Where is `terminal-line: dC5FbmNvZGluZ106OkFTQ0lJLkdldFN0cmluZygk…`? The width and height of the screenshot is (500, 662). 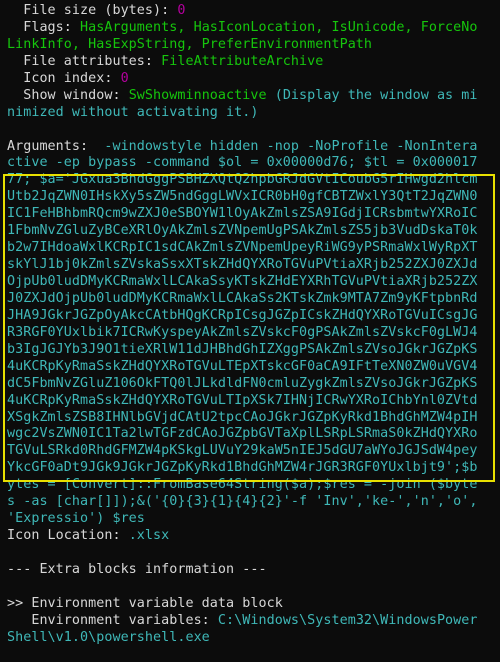
terminal-line: dC5FbmNvZGluZ106OkFTQ0lJLkdldFN0cmluZygk… is located at coordinates (242, 384).